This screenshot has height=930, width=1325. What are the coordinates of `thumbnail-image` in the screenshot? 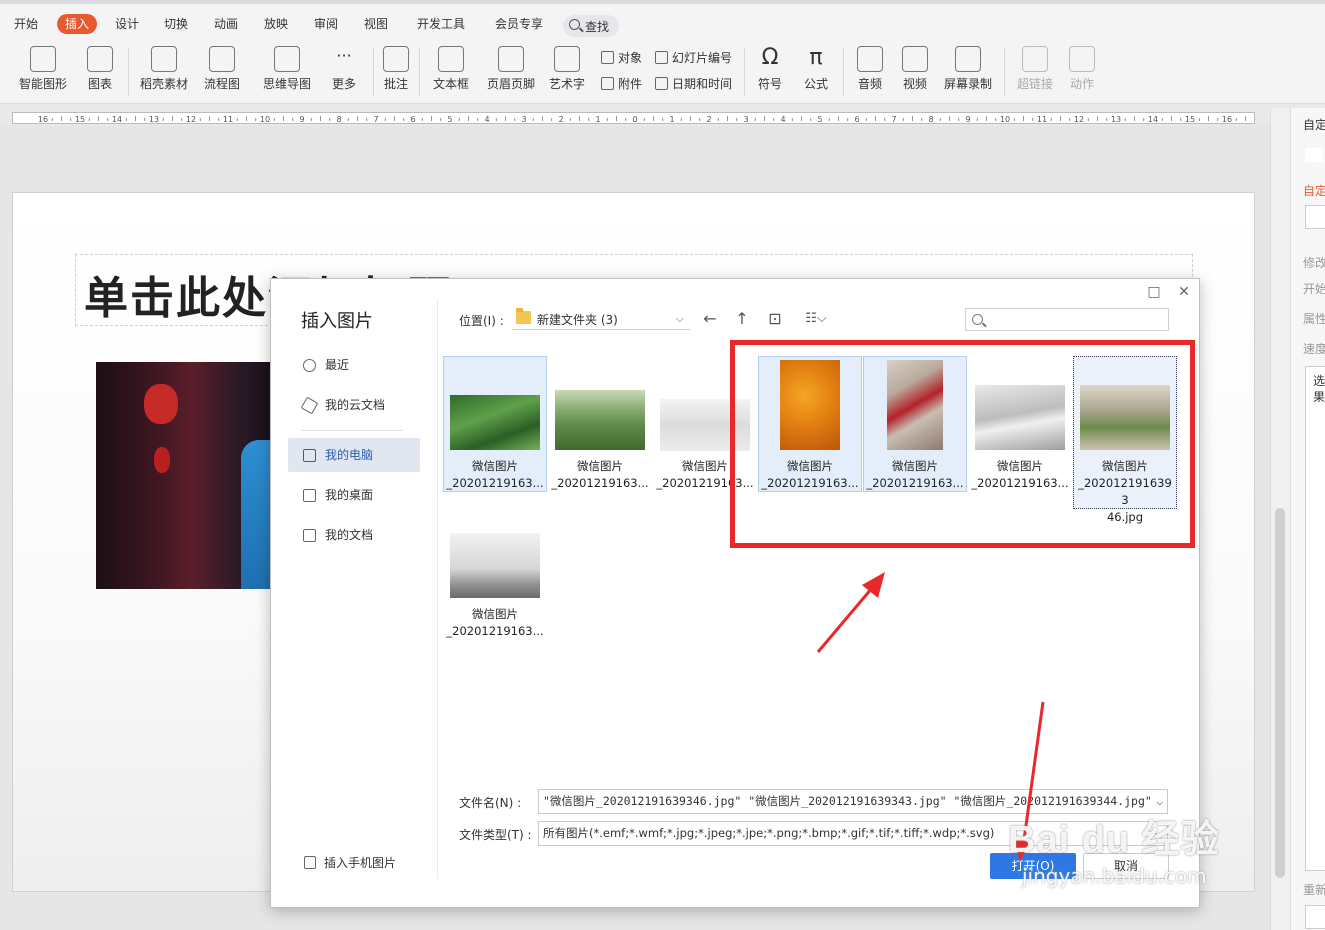 It's located at (495, 422).